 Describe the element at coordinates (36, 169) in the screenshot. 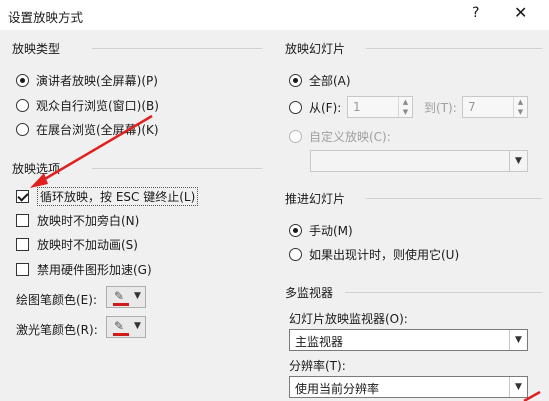

I see `show-options-title: 放映选项` at that location.